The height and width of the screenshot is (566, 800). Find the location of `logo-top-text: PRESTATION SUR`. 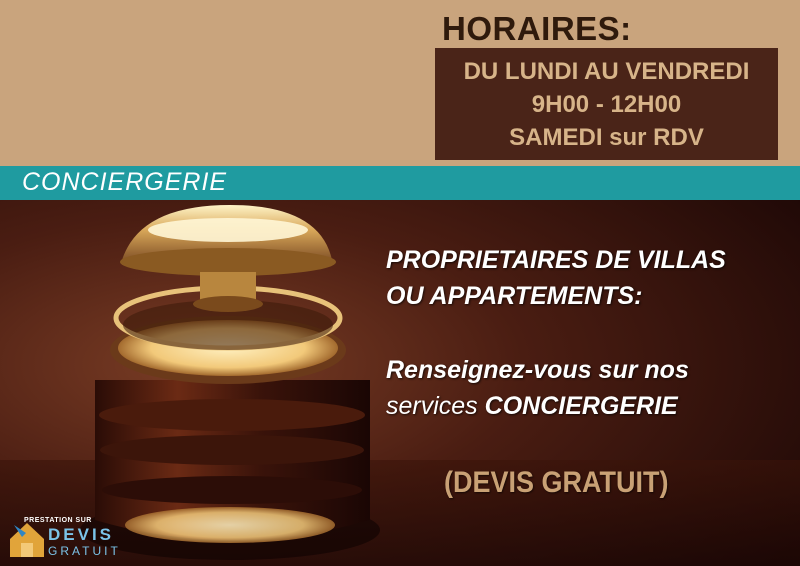

logo-top-text: PRESTATION SUR is located at coordinates (58, 520).